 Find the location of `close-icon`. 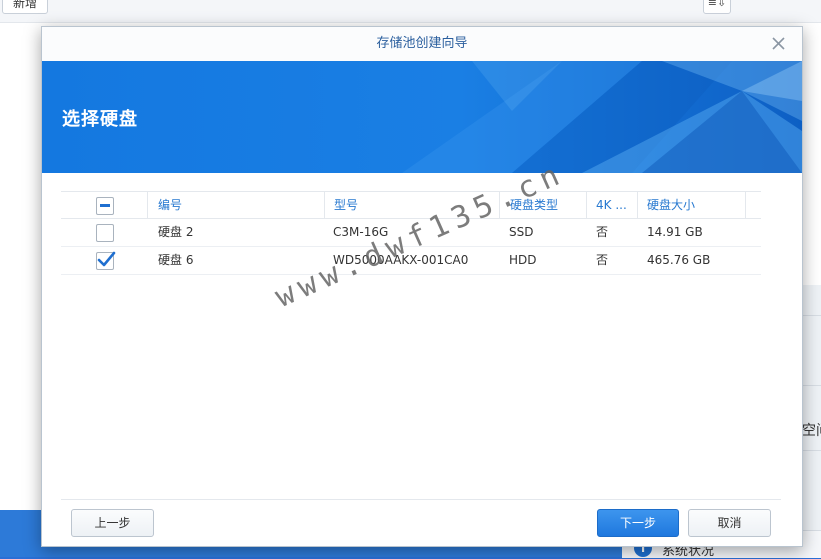

close-icon is located at coordinates (779, 44).